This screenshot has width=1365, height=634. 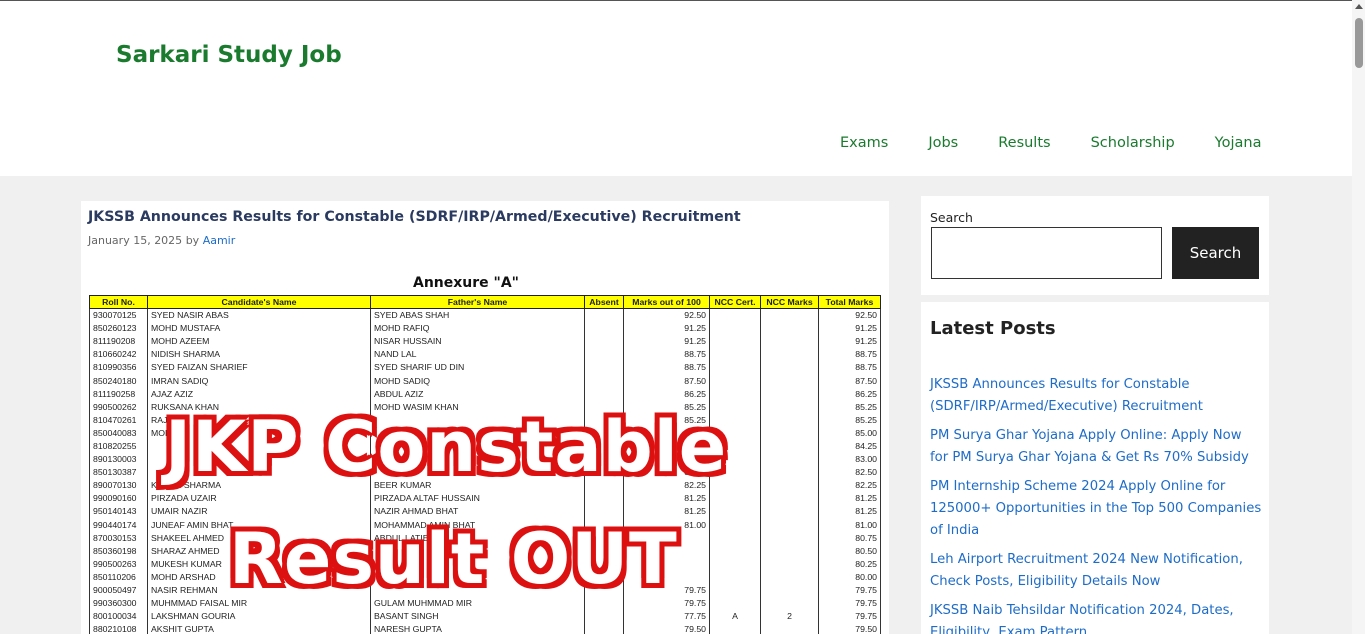 I want to click on table-cell: 81.00, so click(x=849, y=525).